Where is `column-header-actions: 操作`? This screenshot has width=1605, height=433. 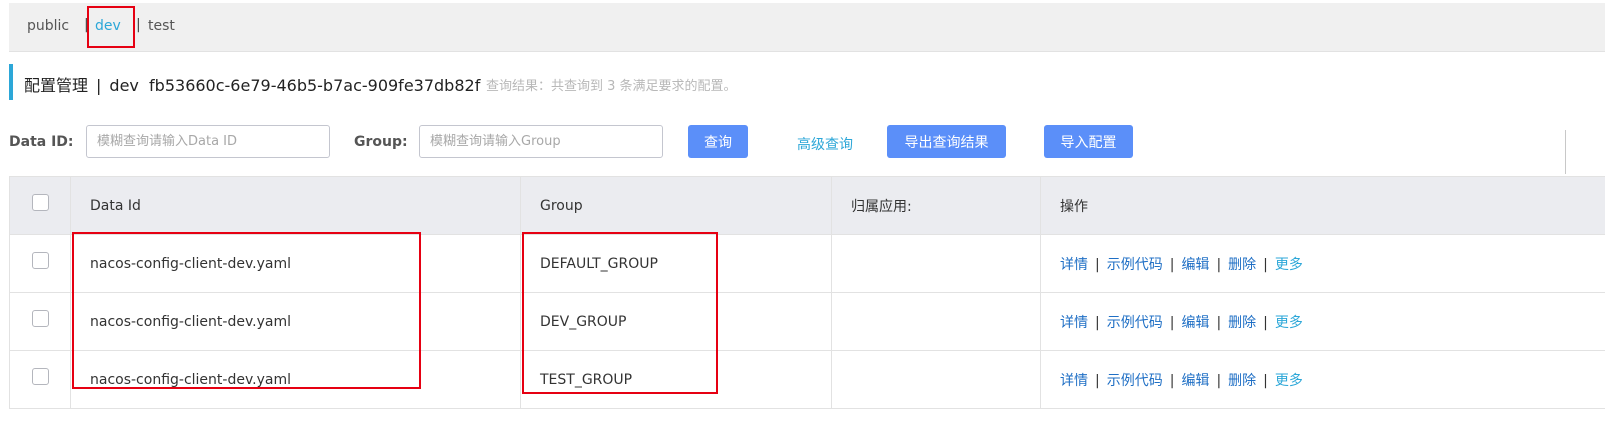 column-header-actions: 操作 is located at coordinates (1322, 205).